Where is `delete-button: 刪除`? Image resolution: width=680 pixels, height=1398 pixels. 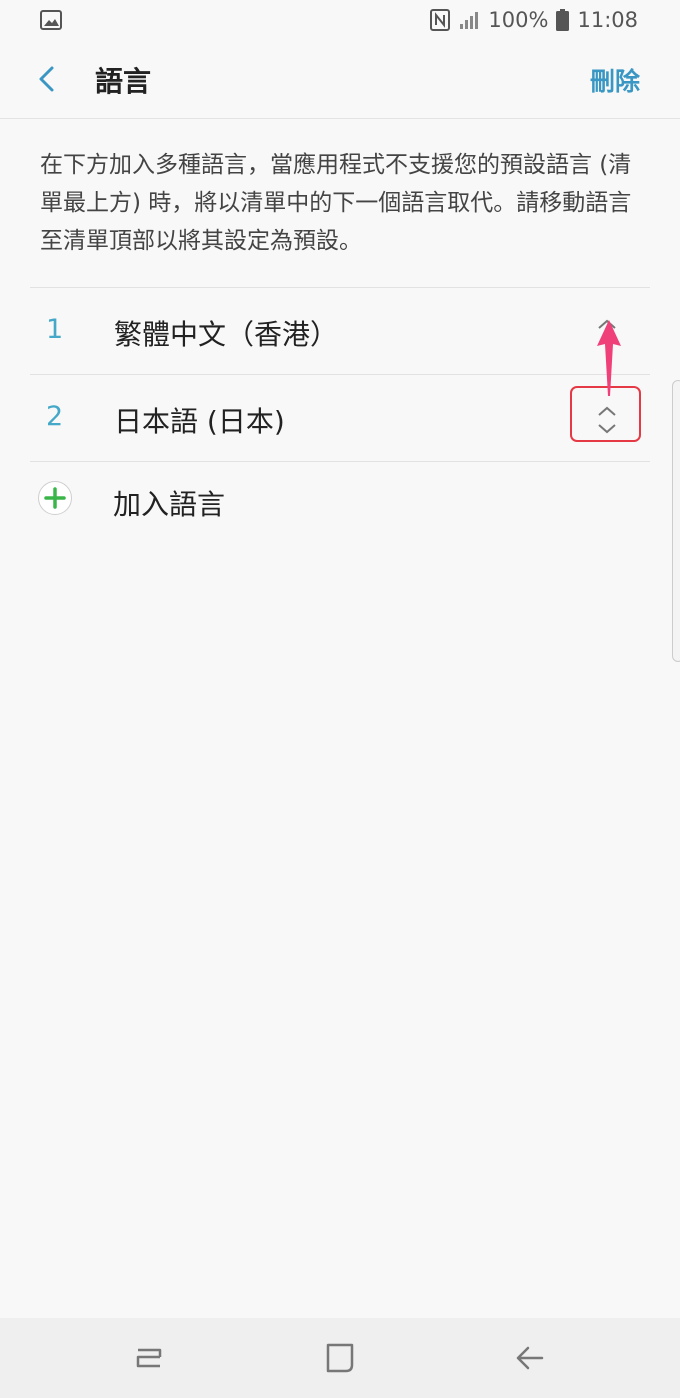
delete-button: 刪除 is located at coordinates (615, 80).